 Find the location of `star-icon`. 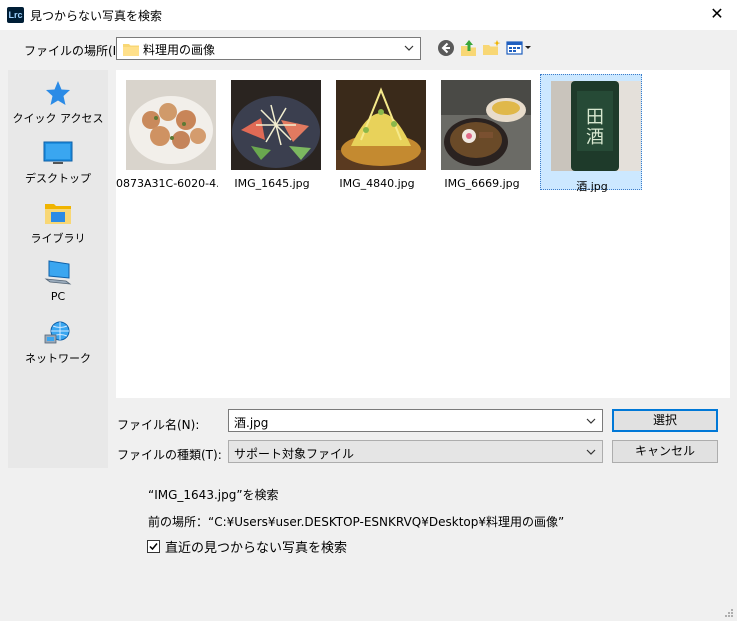

star-icon is located at coordinates (58, 93).